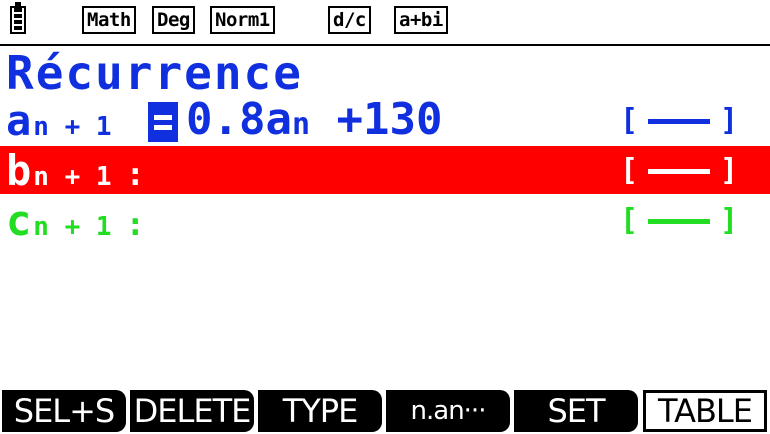 The width and height of the screenshot is (770, 434). Describe the element at coordinates (385, 412) in the screenshot. I see `function-key-bar: SEL+S DELETE TYPE n.an··· SET TABLE` at that location.